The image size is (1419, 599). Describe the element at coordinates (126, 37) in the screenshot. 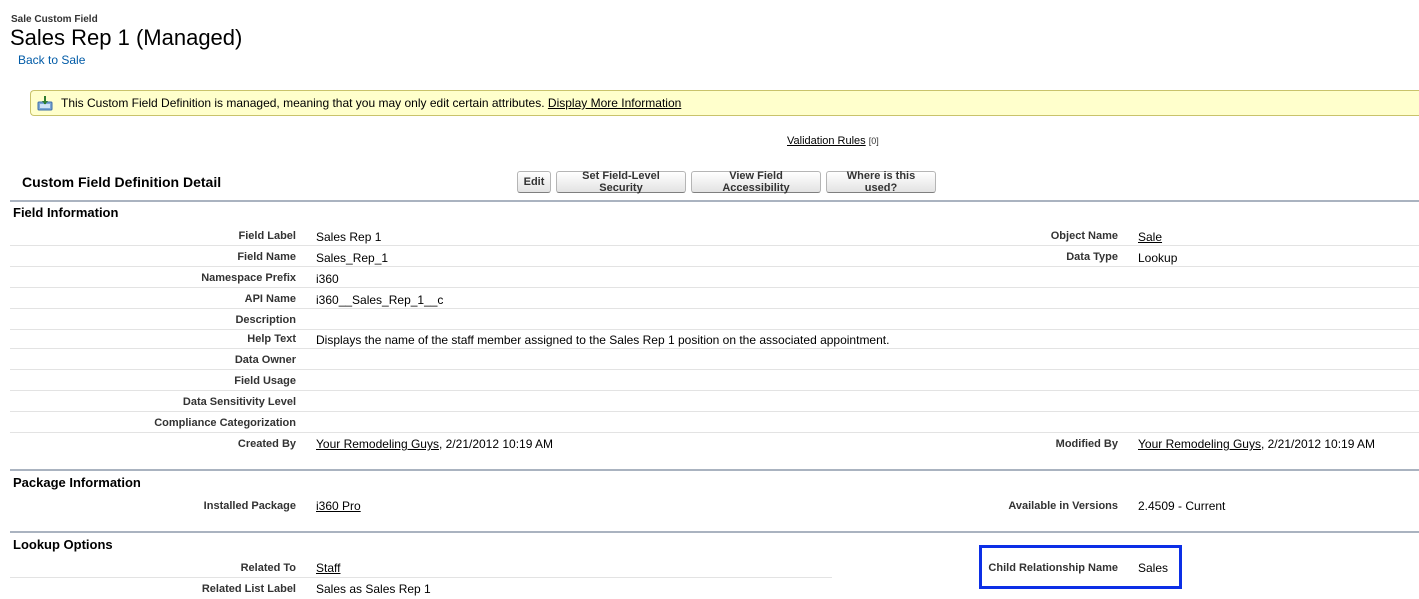

I see `page-title: Sales Rep 1 (Managed)` at that location.